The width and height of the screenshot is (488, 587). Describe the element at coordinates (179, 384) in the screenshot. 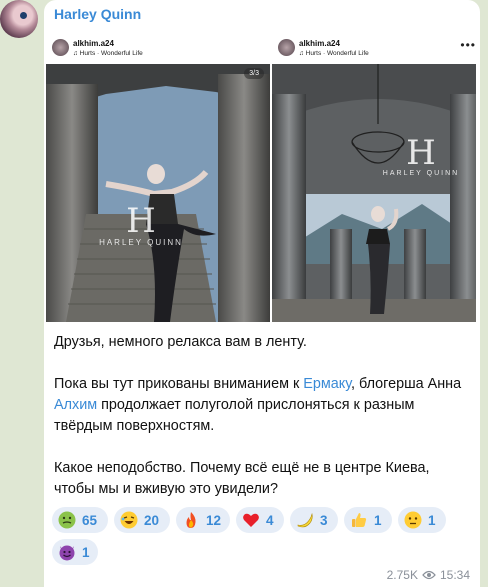

I see `caption-text: Пока вы тут прикованы вниманием к` at that location.